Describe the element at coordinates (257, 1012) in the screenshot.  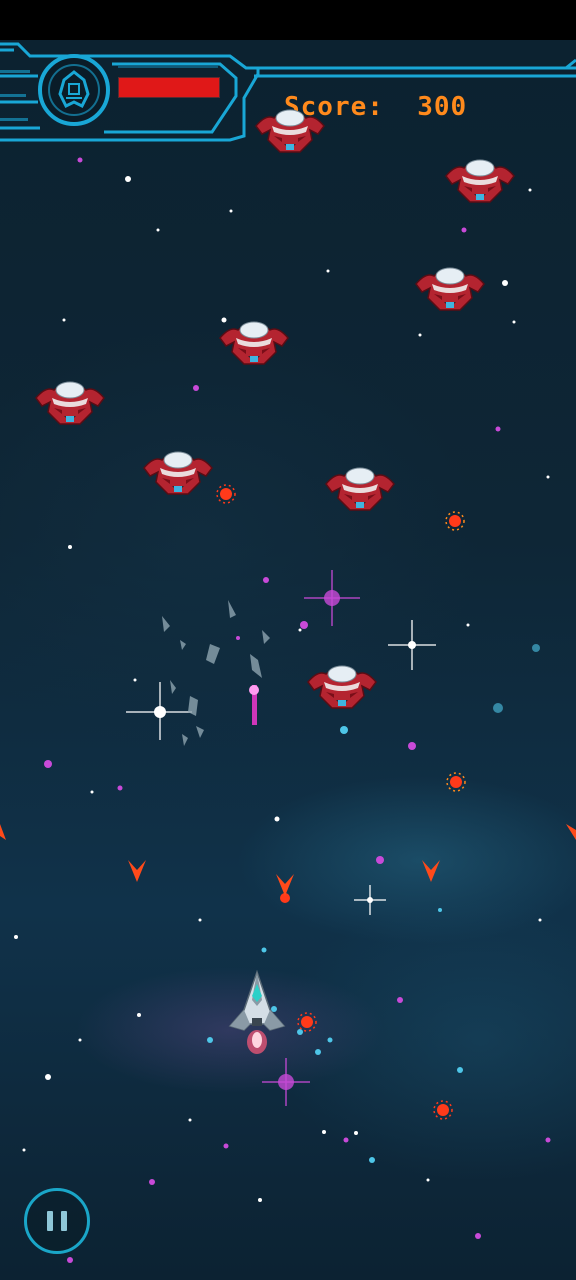
I see `player-ship` at that location.